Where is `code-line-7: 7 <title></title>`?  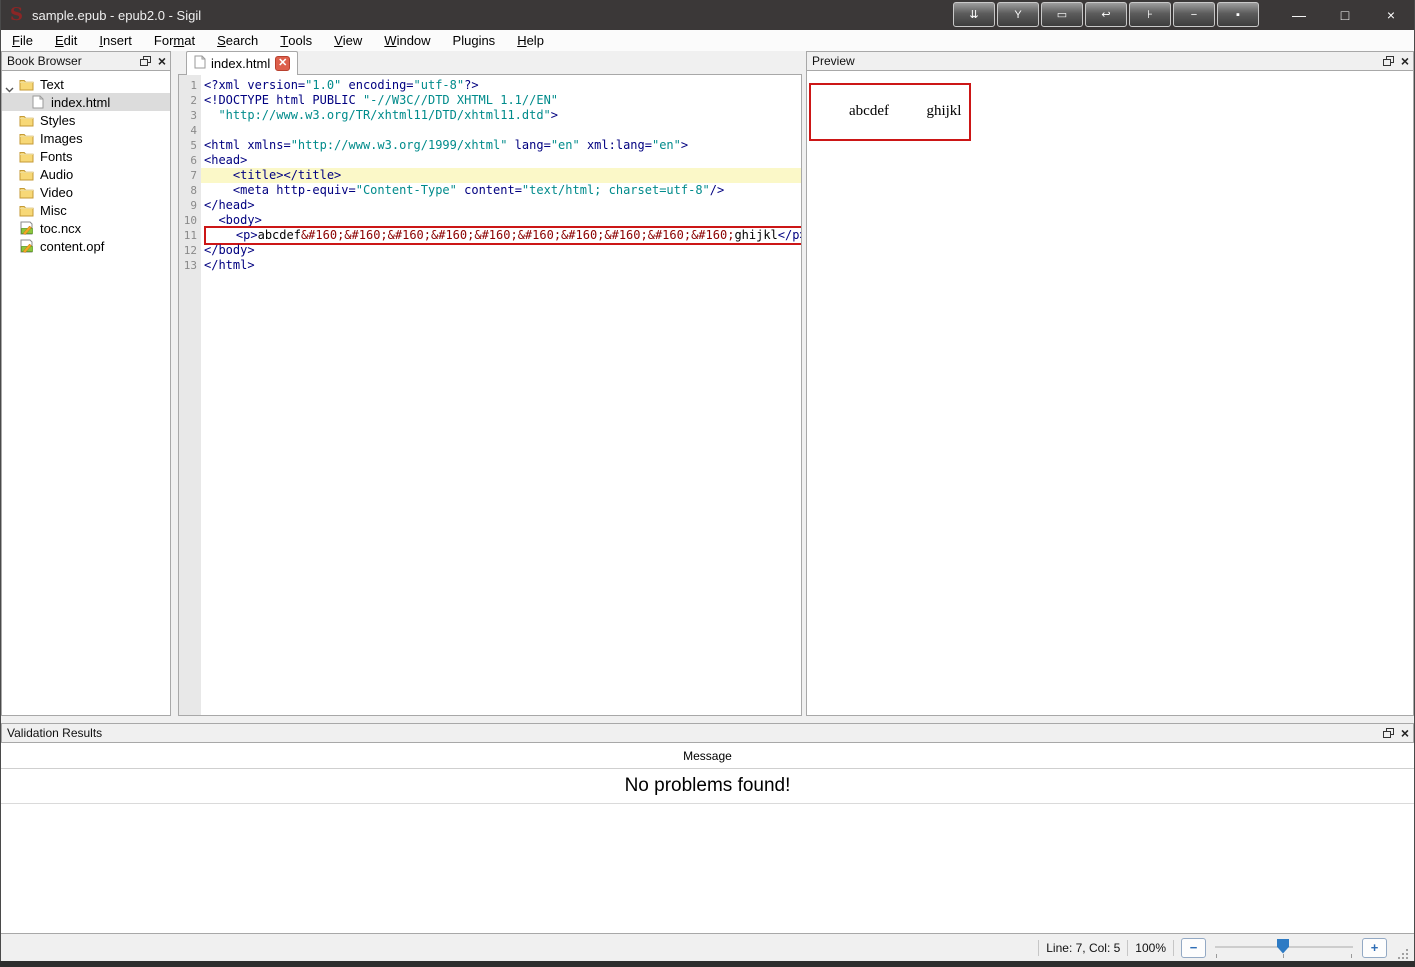 code-line-7: 7 <title></title> is located at coordinates (490, 175).